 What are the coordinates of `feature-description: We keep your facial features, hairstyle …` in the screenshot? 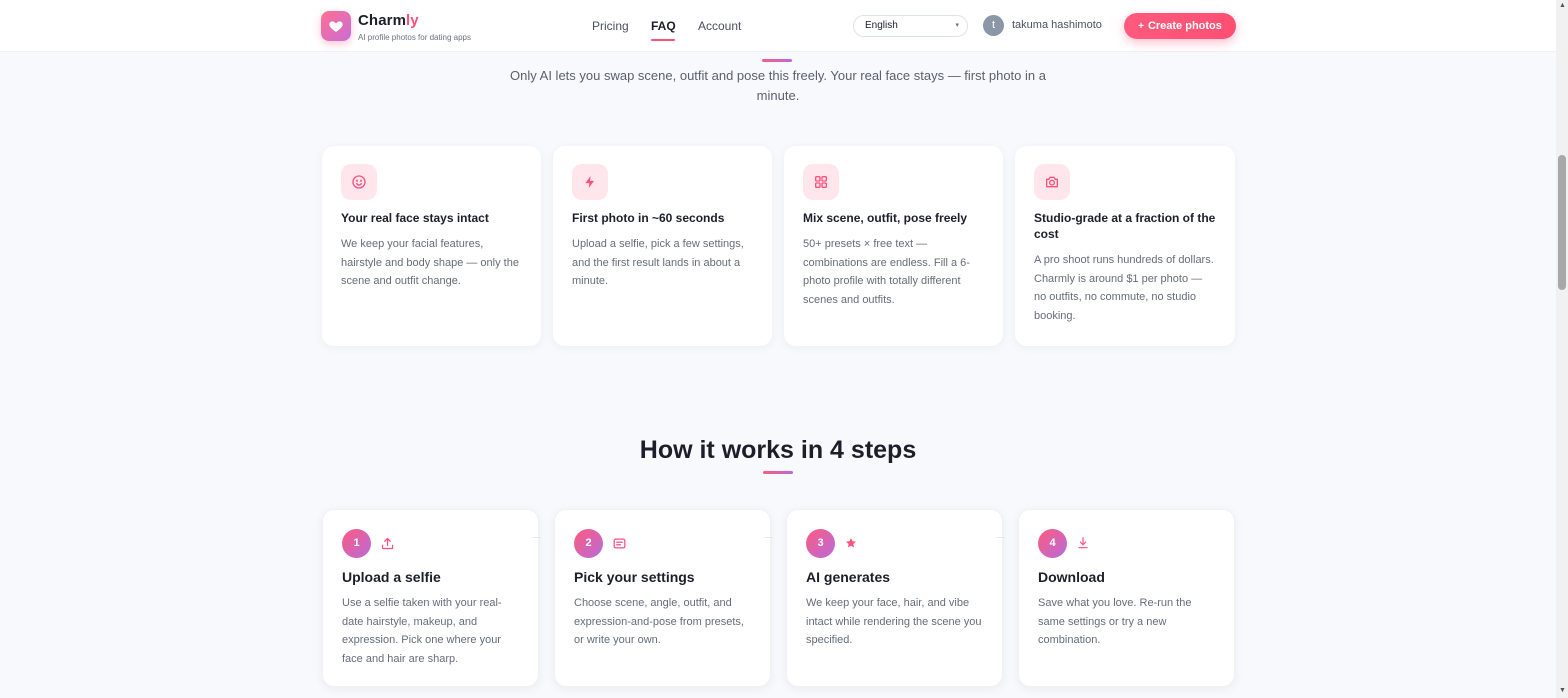 It's located at (430, 262).